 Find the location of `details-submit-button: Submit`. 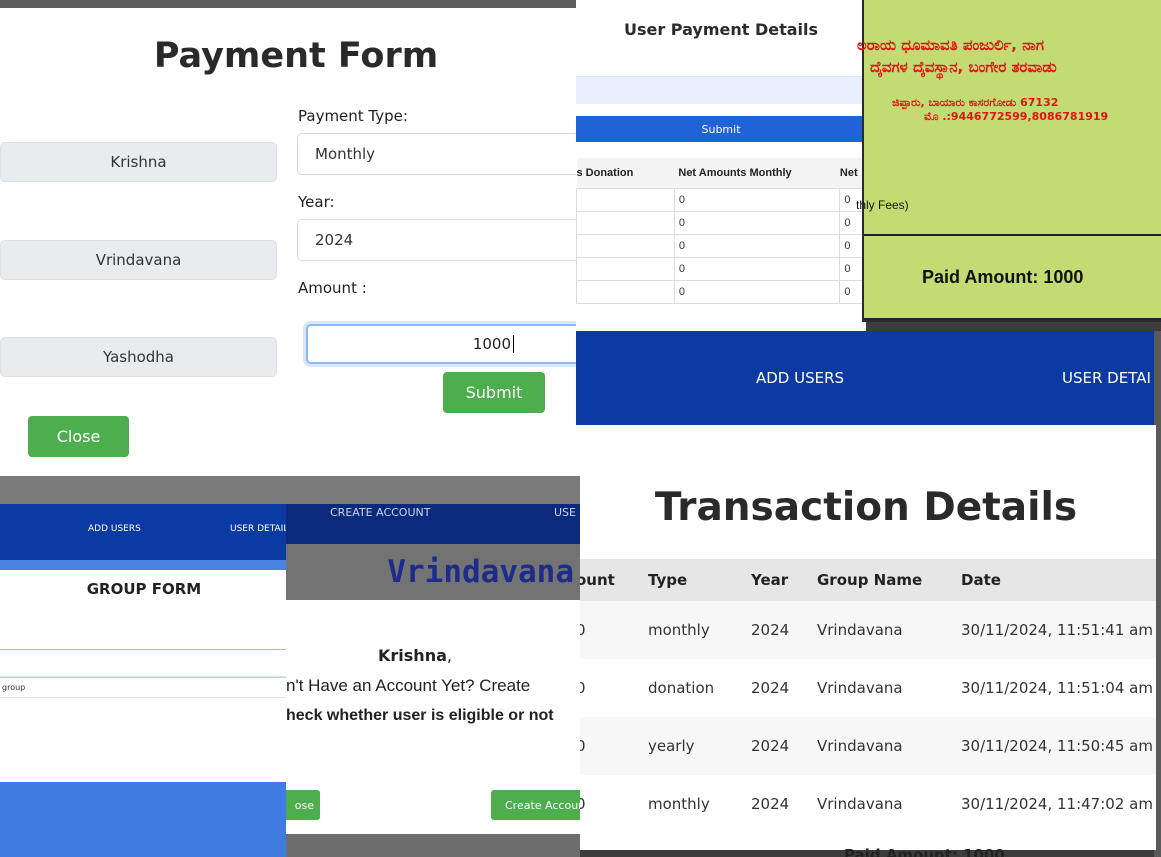

details-submit-button: Submit is located at coordinates (721, 129).